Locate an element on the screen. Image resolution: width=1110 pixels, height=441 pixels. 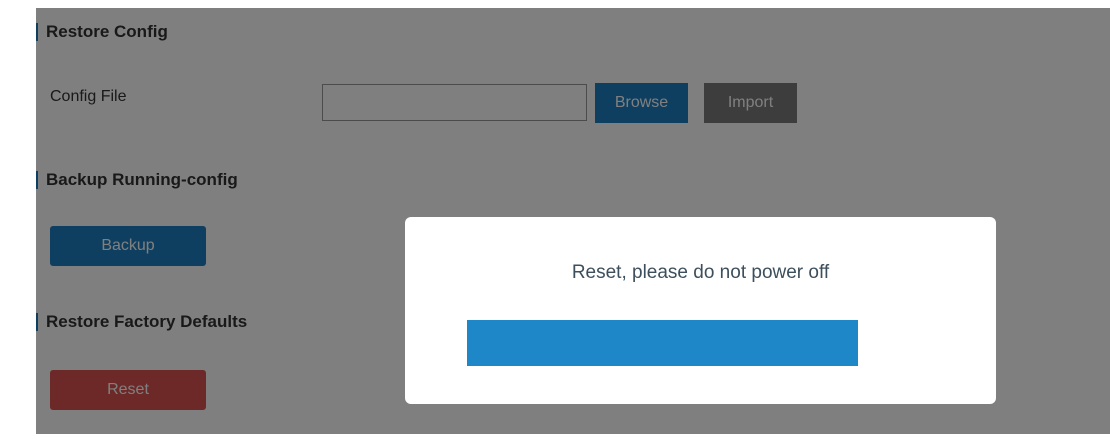
reset-progress-fill is located at coordinates (662, 343).